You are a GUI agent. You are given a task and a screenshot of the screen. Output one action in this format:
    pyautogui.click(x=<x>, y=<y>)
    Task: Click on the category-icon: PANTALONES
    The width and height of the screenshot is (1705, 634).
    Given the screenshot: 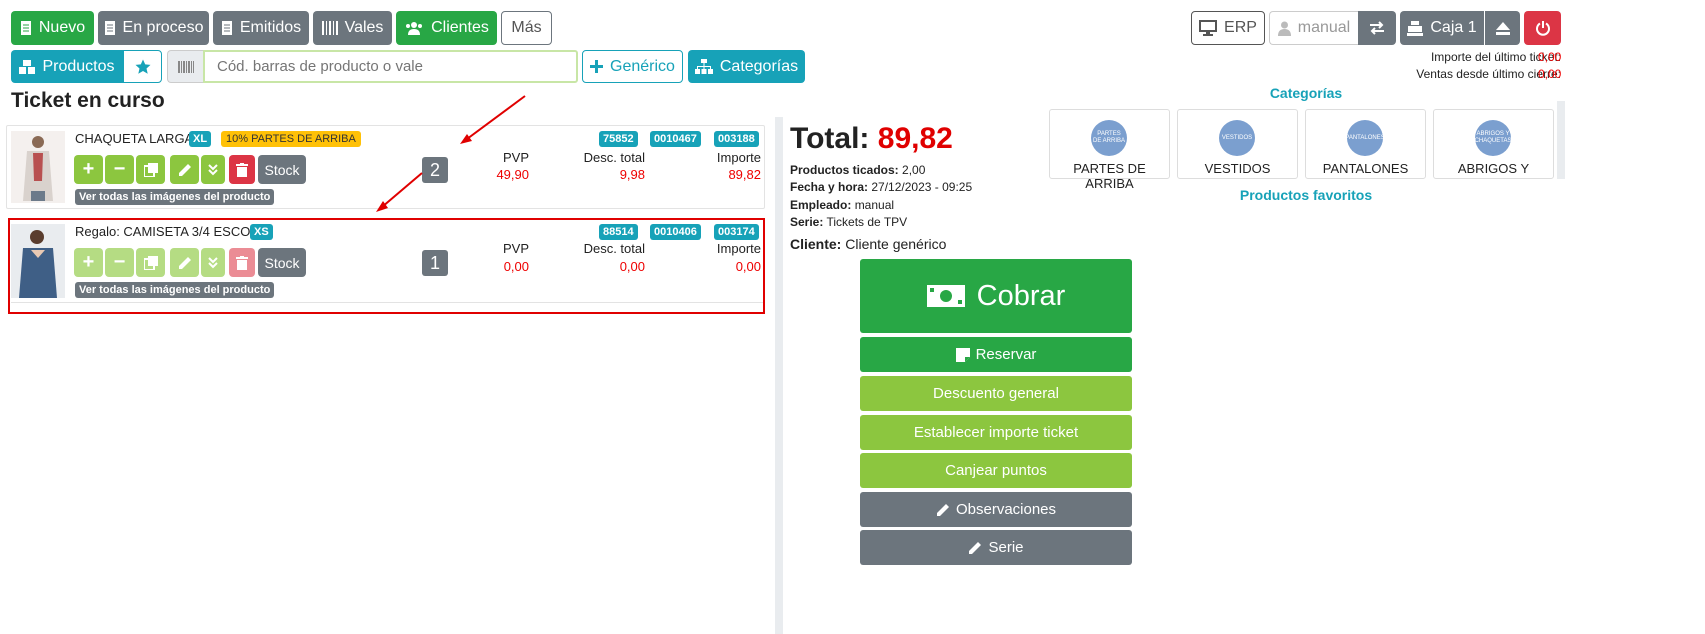 What is the action you would take?
    pyautogui.click(x=1365, y=138)
    